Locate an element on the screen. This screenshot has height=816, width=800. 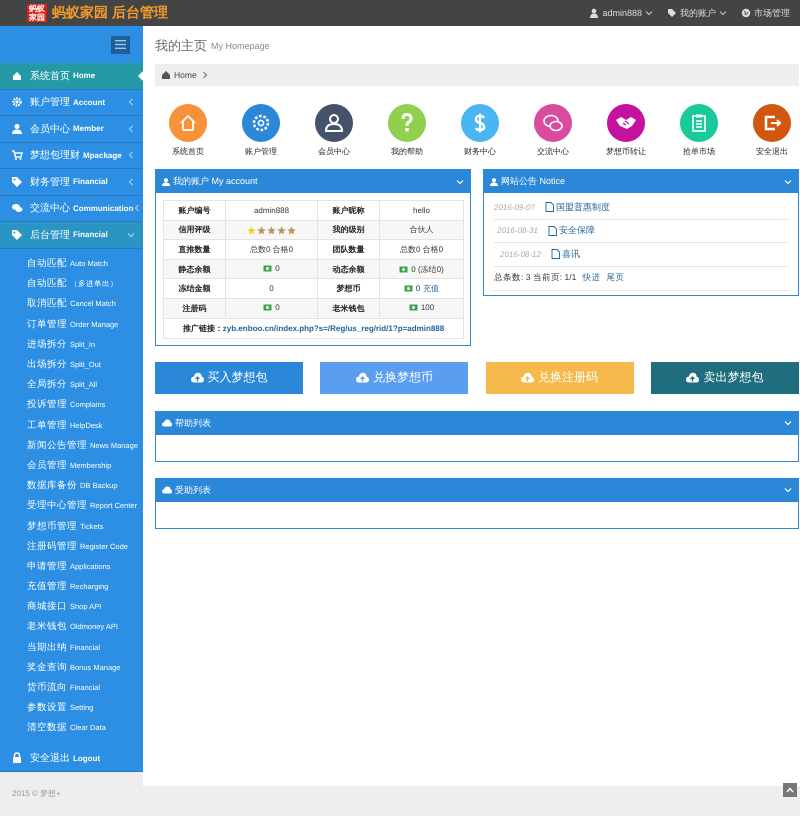
table-cell: 注册码 is located at coordinates (195, 308).